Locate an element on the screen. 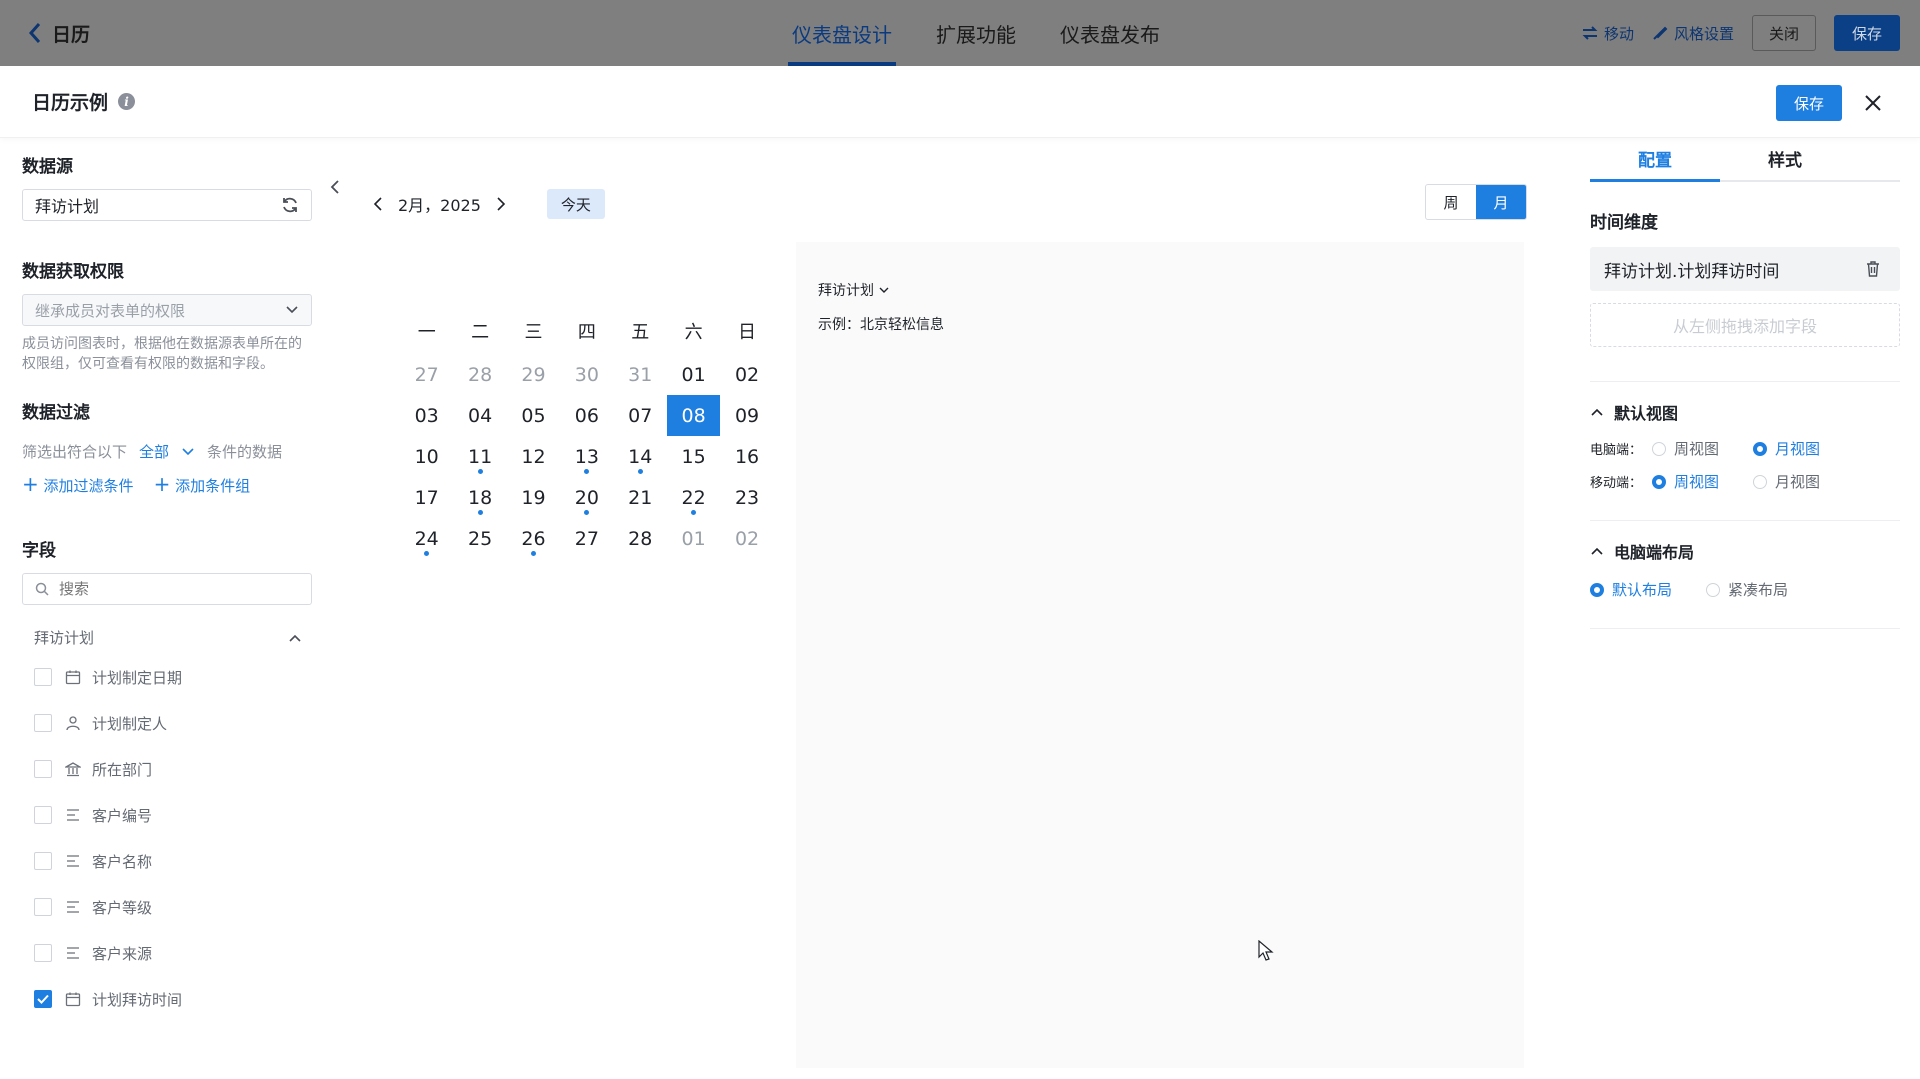 The image size is (1920, 1079). field-item: 客户编号 is located at coordinates (167, 815).